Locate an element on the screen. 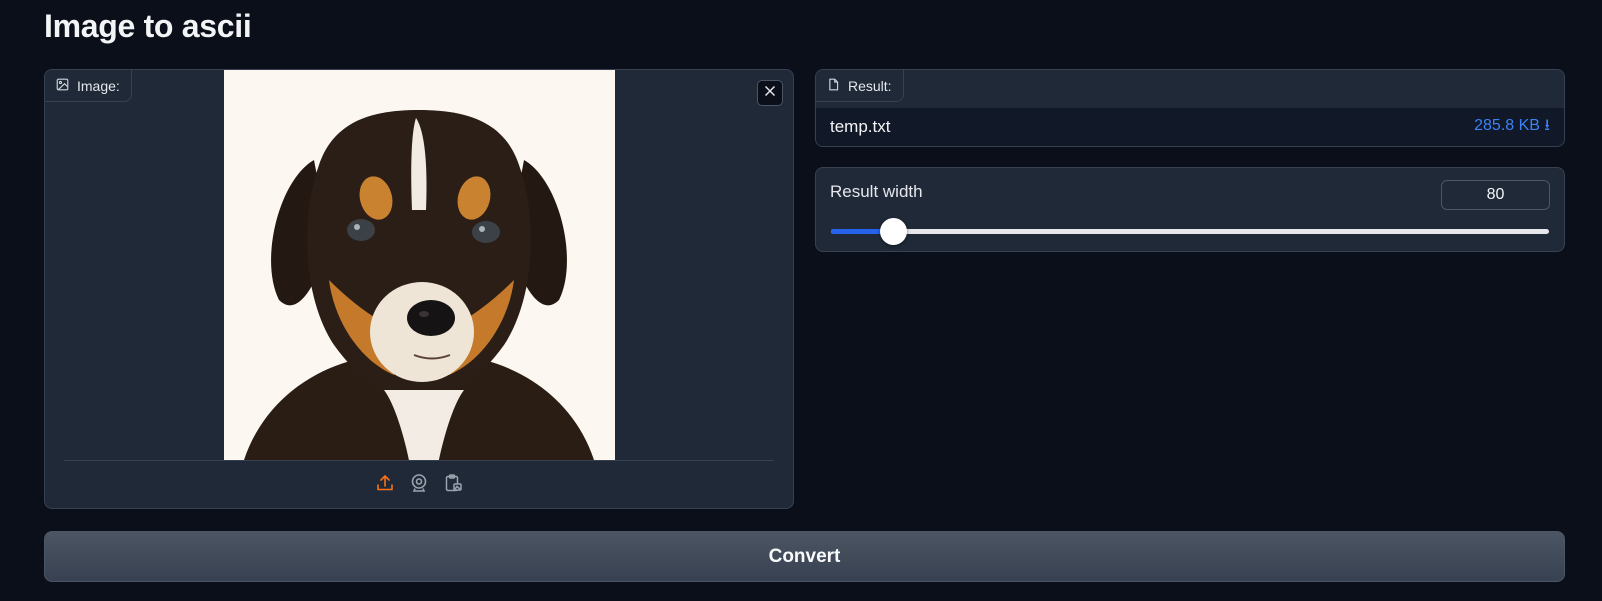 Image resolution: width=1602 pixels, height=601 pixels. upload-source-button is located at coordinates (385, 485).